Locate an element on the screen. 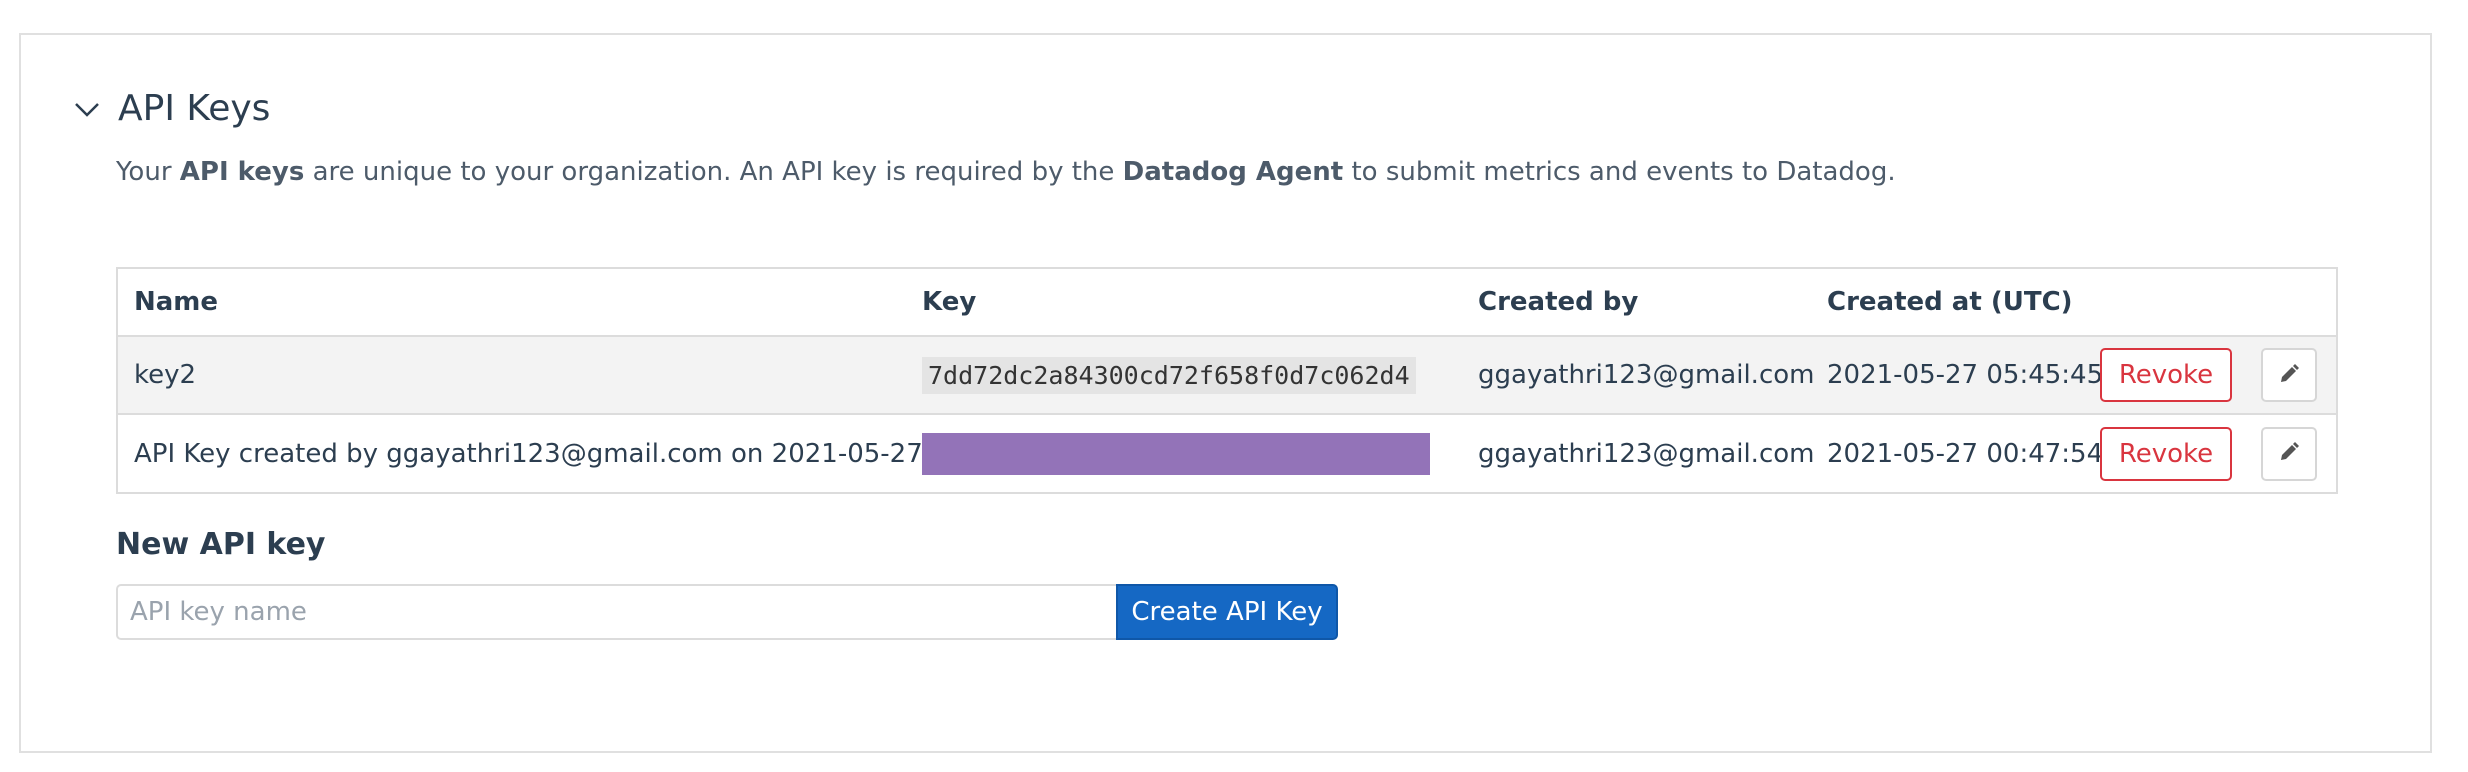 The image size is (2468, 772). new-api-key-label: New API key is located at coordinates (221, 544).